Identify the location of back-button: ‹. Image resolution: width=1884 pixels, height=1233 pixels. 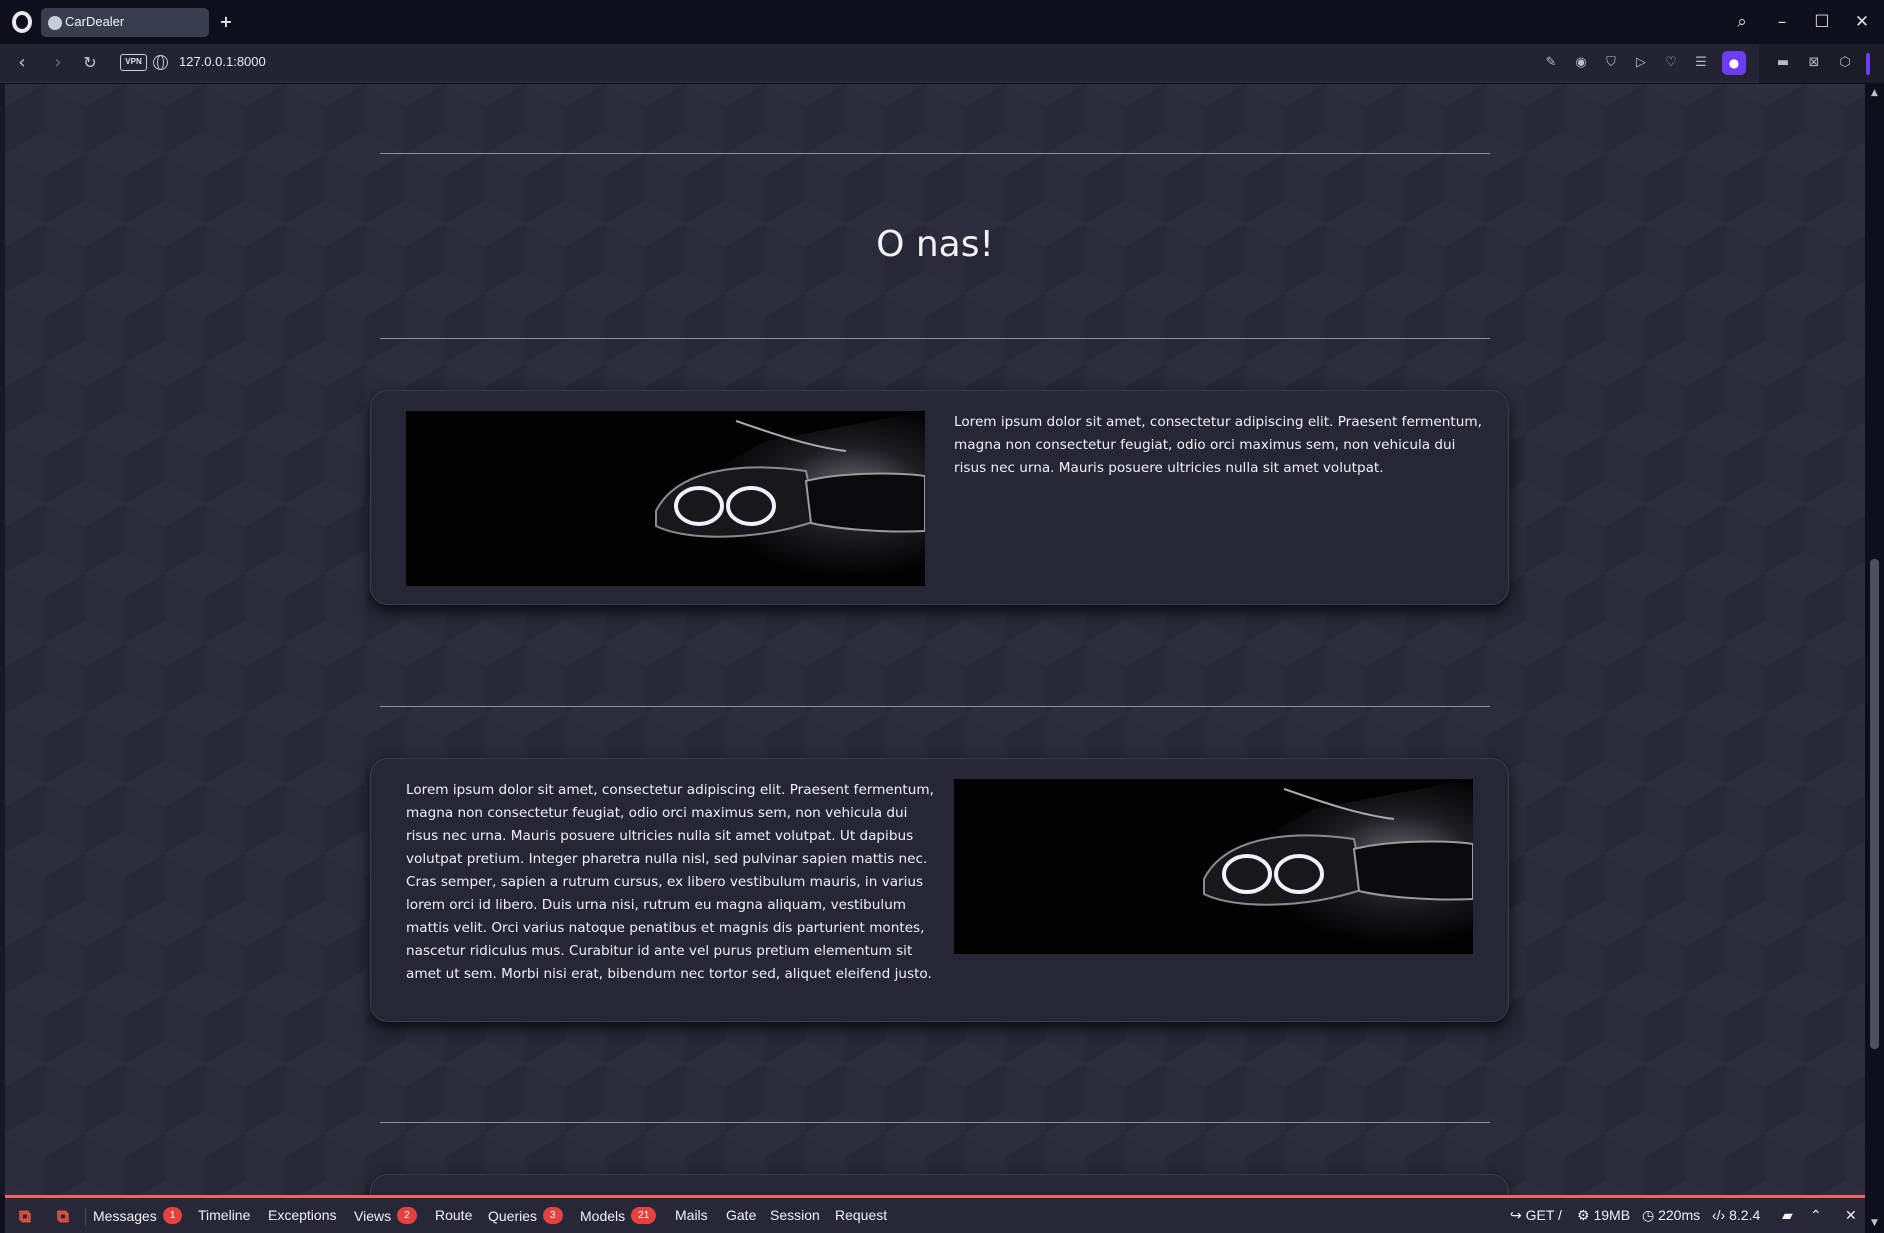
(22, 63).